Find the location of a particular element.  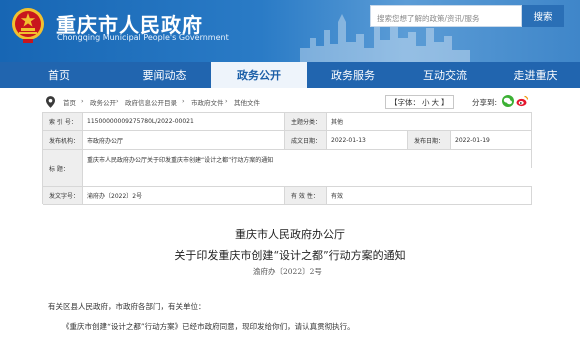

nav-item-home: 首页 is located at coordinates (59, 75).